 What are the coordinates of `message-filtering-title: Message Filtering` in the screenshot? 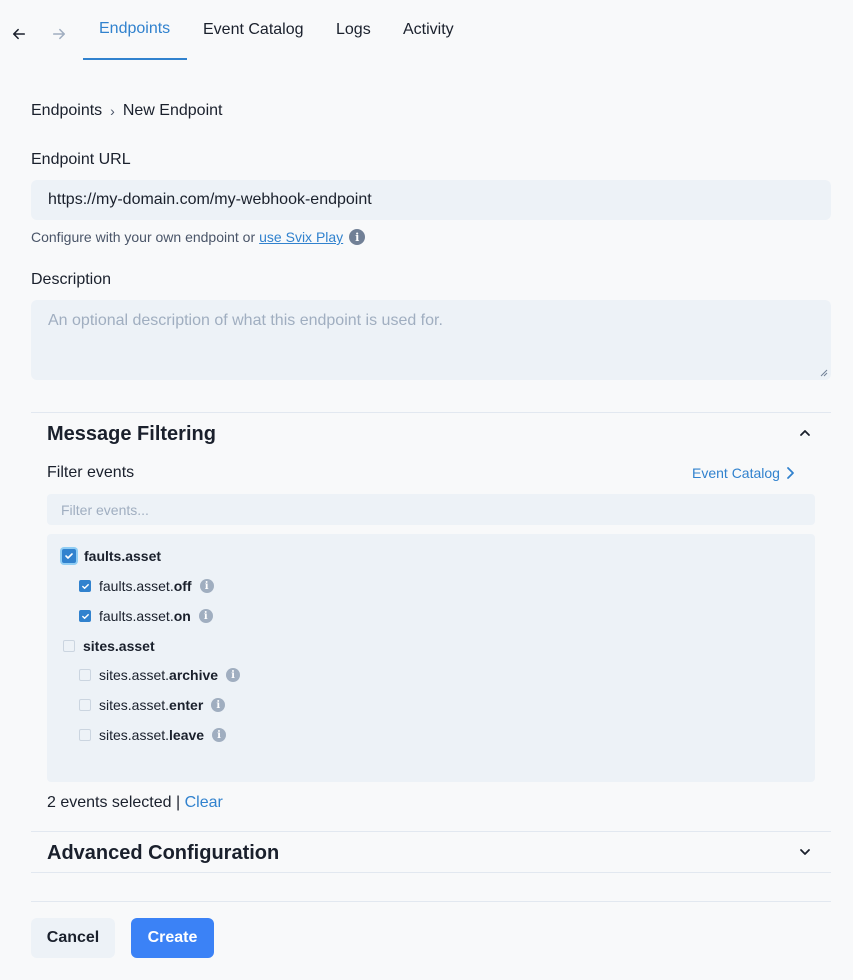 It's located at (131, 434).